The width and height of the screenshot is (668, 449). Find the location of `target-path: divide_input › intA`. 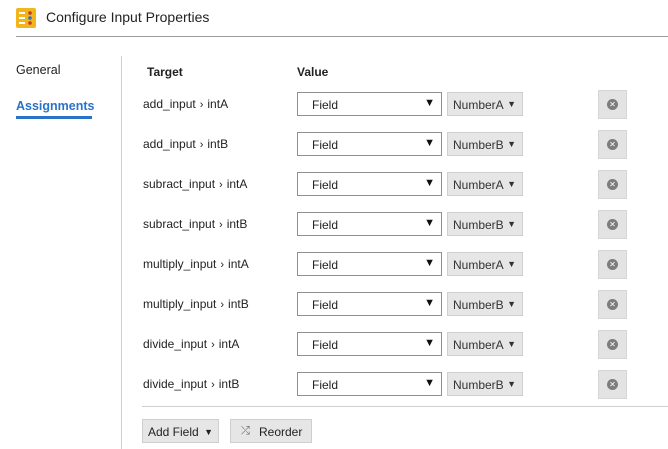

target-path: divide_input › intA is located at coordinates (191, 344).